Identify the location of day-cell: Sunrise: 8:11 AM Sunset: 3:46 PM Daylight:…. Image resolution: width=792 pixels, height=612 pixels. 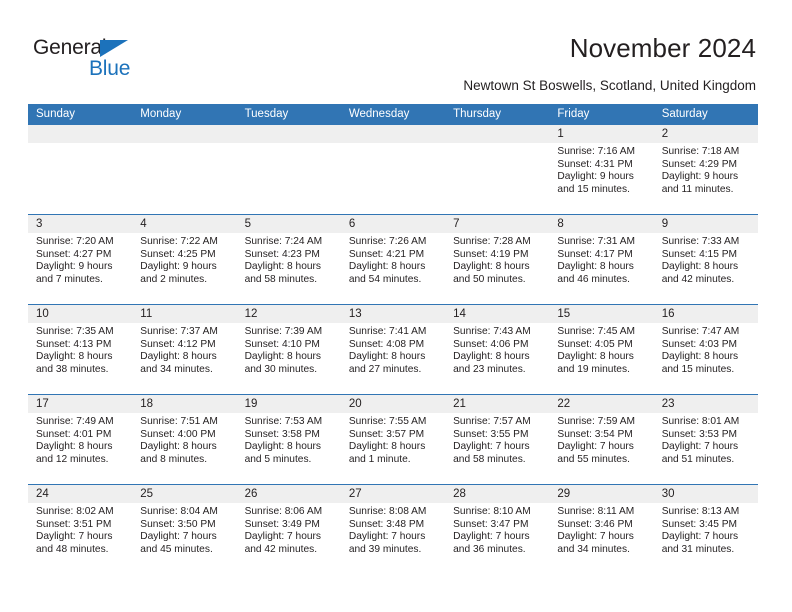
(601, 538).